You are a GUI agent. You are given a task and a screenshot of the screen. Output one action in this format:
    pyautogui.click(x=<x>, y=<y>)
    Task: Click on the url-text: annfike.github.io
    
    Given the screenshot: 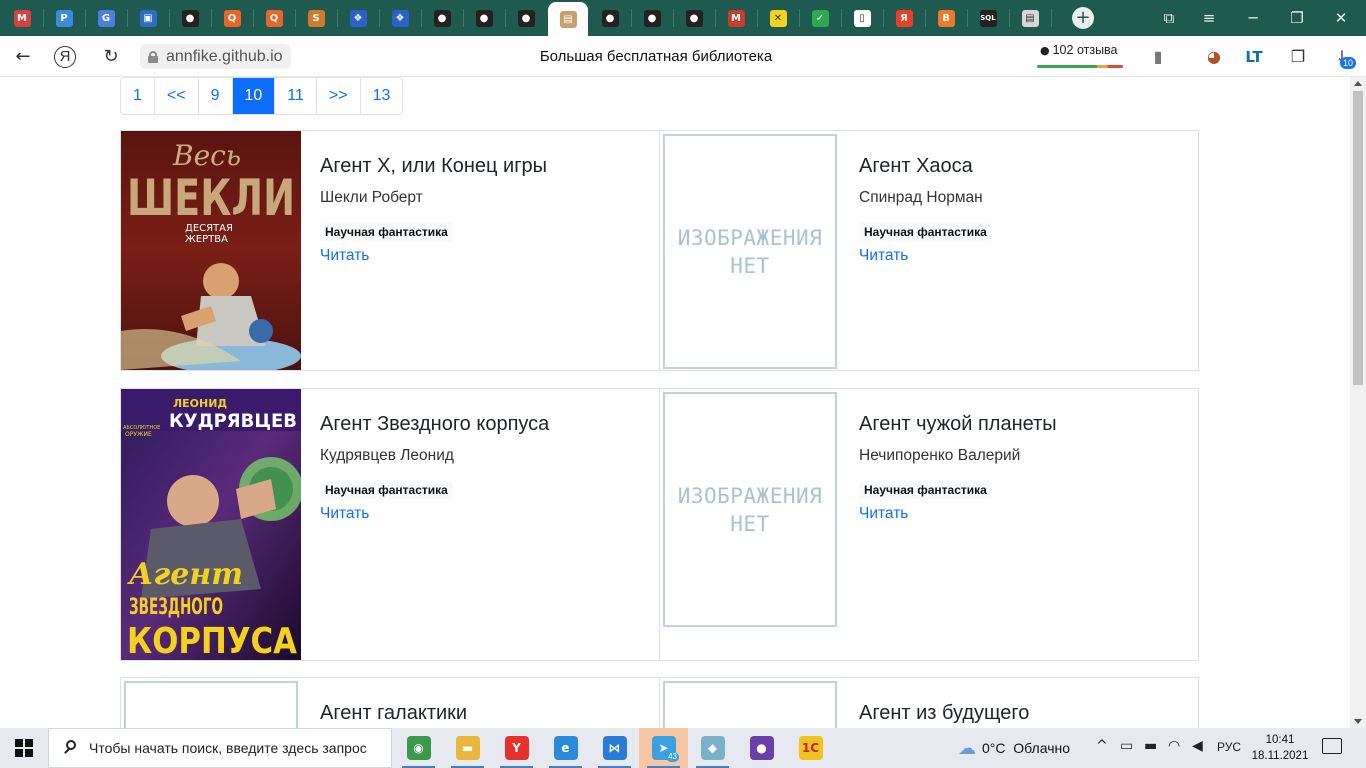 What is the action you would take?
    pyautogui.click(x=224, y=56)
    